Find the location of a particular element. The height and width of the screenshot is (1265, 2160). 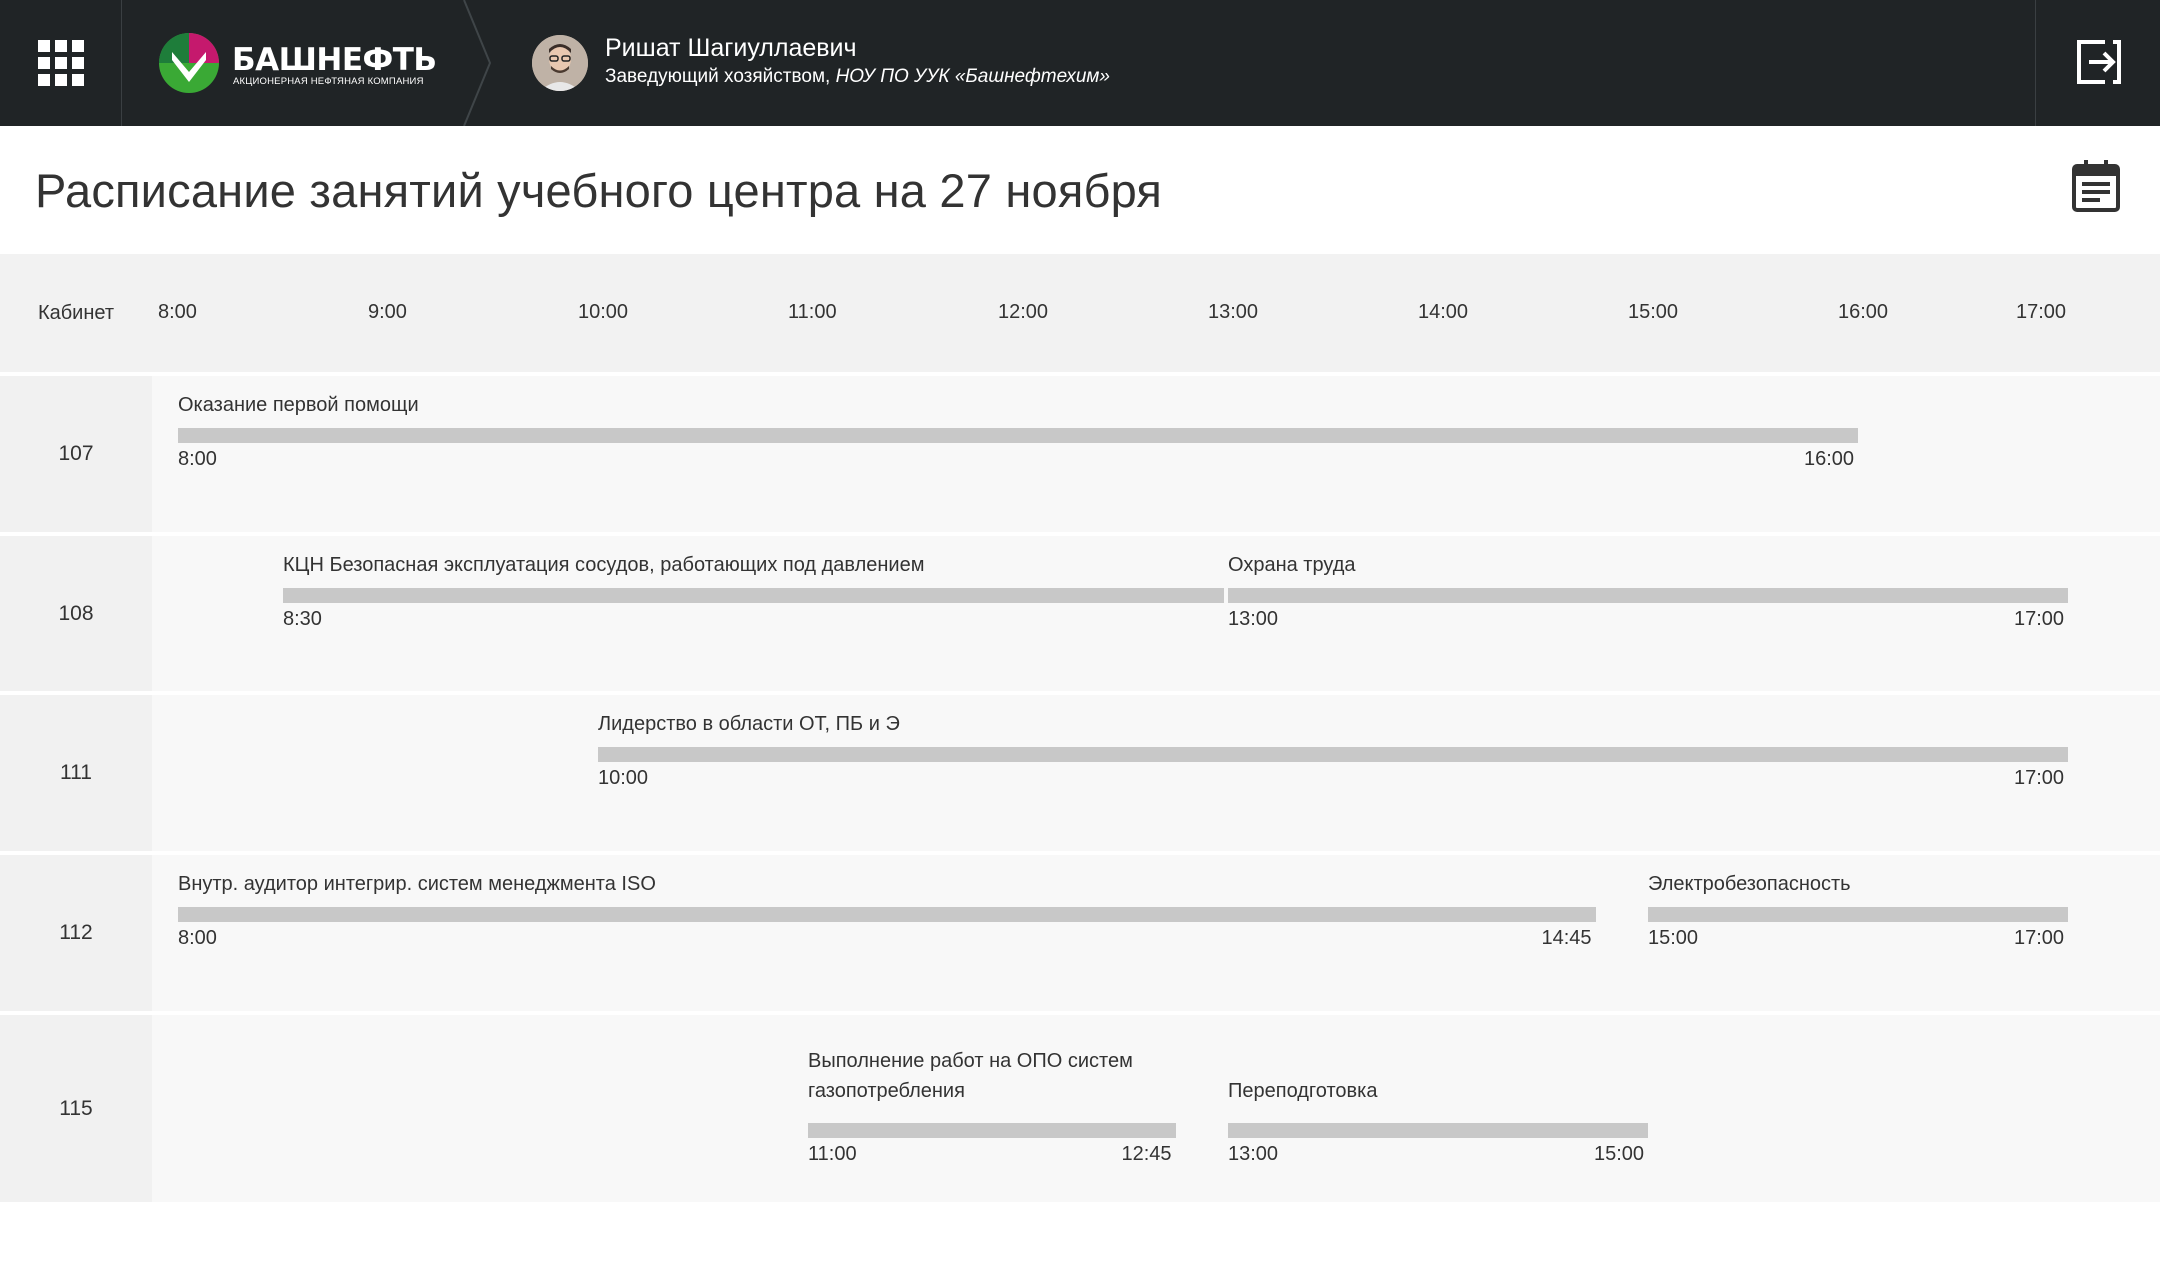

event-title: Выполнение работ на ОПО систем is located at coordinates (970, 1061).